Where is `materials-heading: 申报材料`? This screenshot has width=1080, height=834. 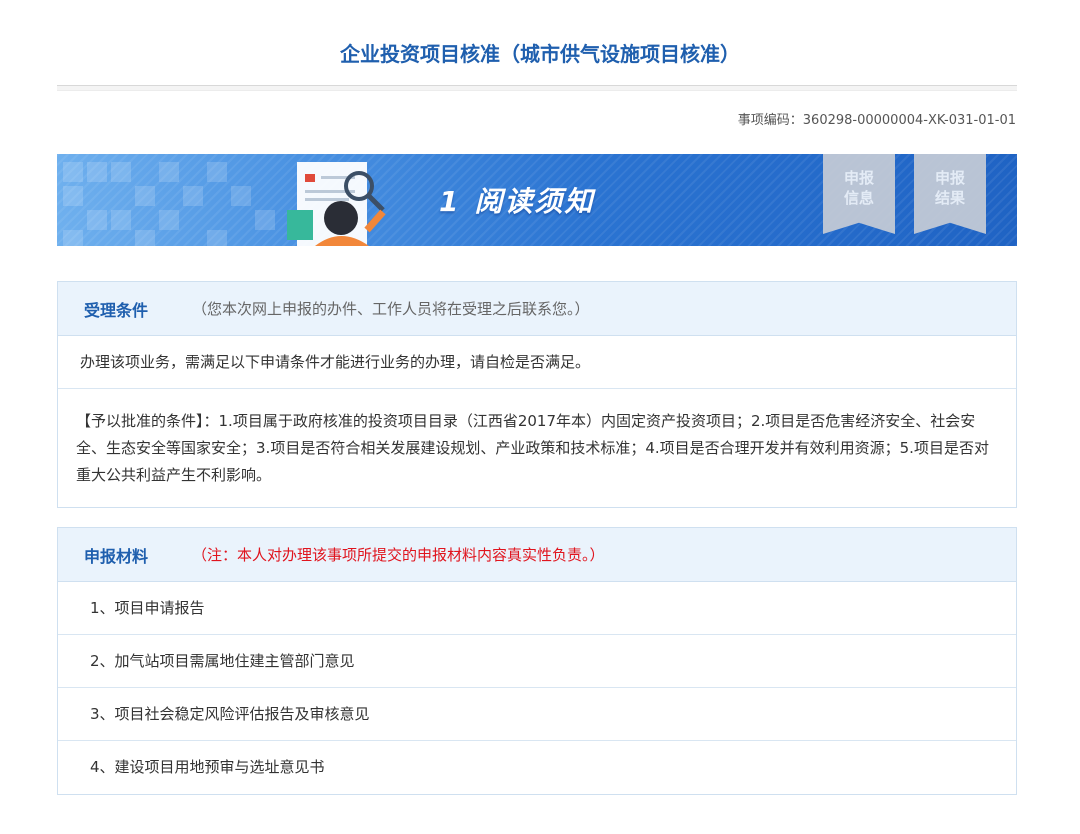
materials-heading: 申报材料 is located at coordinates (116, 556).